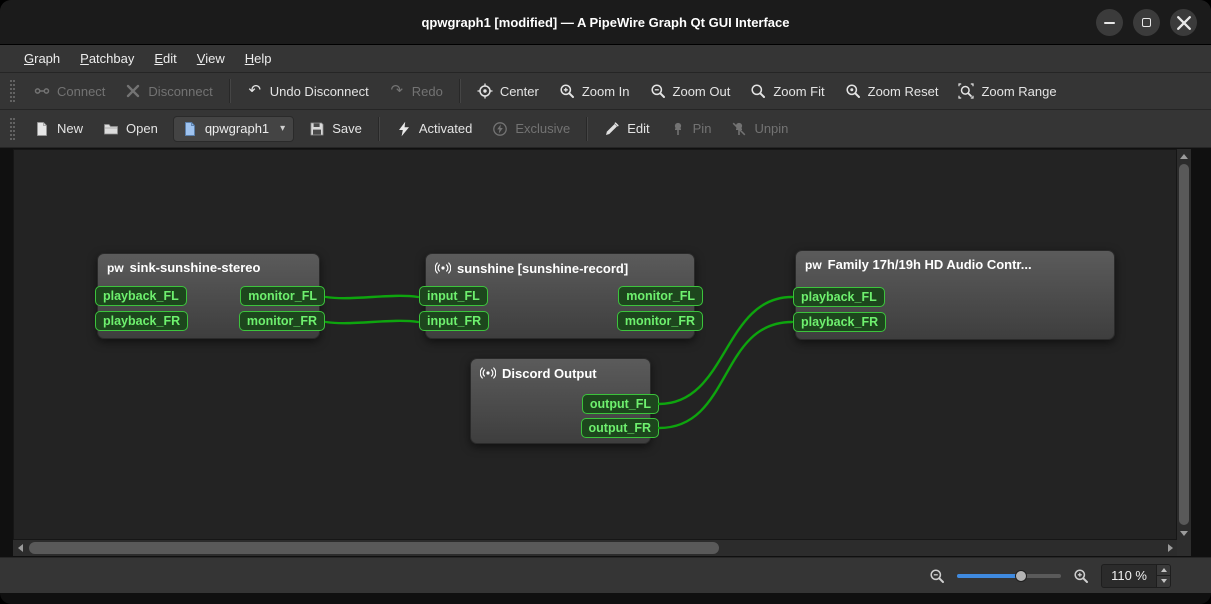 Image resolution: width=1211 pixels, height=604 pixels. I want to click on port-input_FR: input_FR, so click(454, 321).